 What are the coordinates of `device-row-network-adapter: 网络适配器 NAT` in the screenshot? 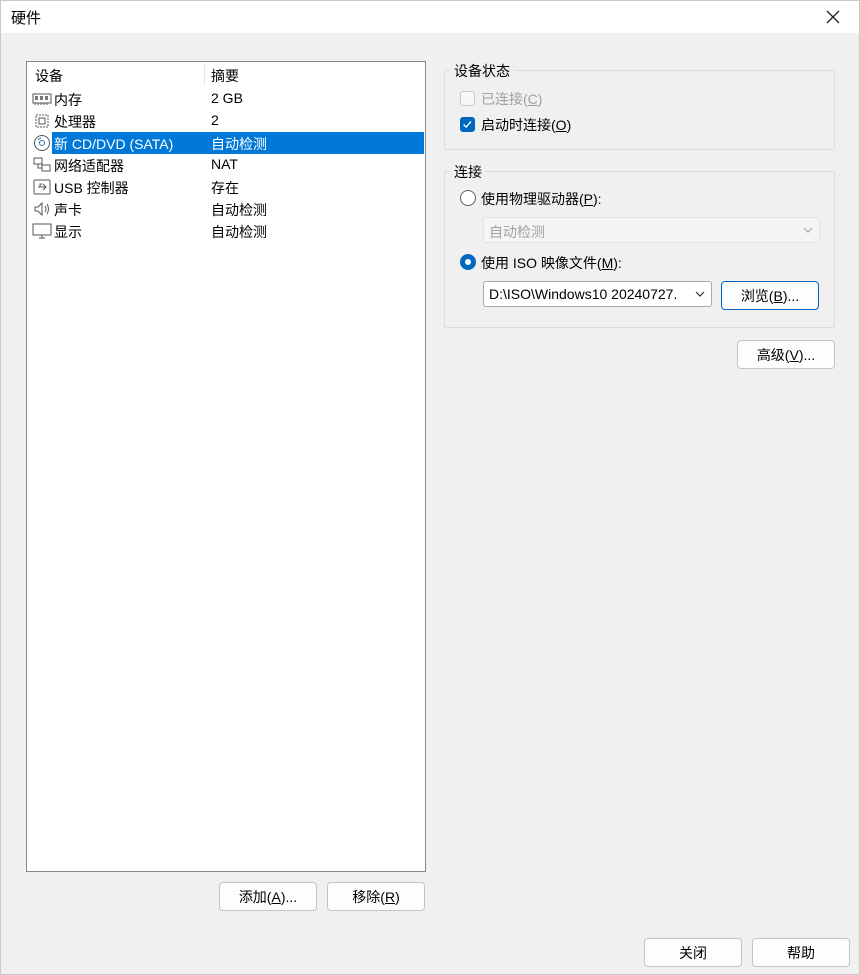 It's located at (226, 165).